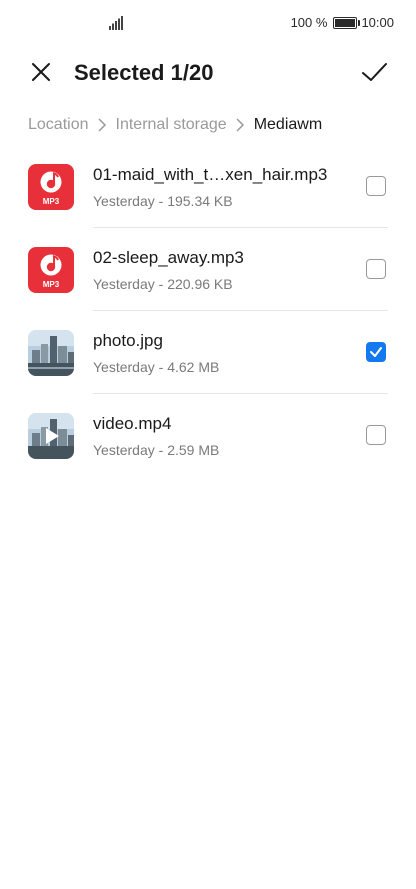 The width and height of the screenshot is (416, 889). I want to click on photo-thumbnail-icon, so click(51, 353).